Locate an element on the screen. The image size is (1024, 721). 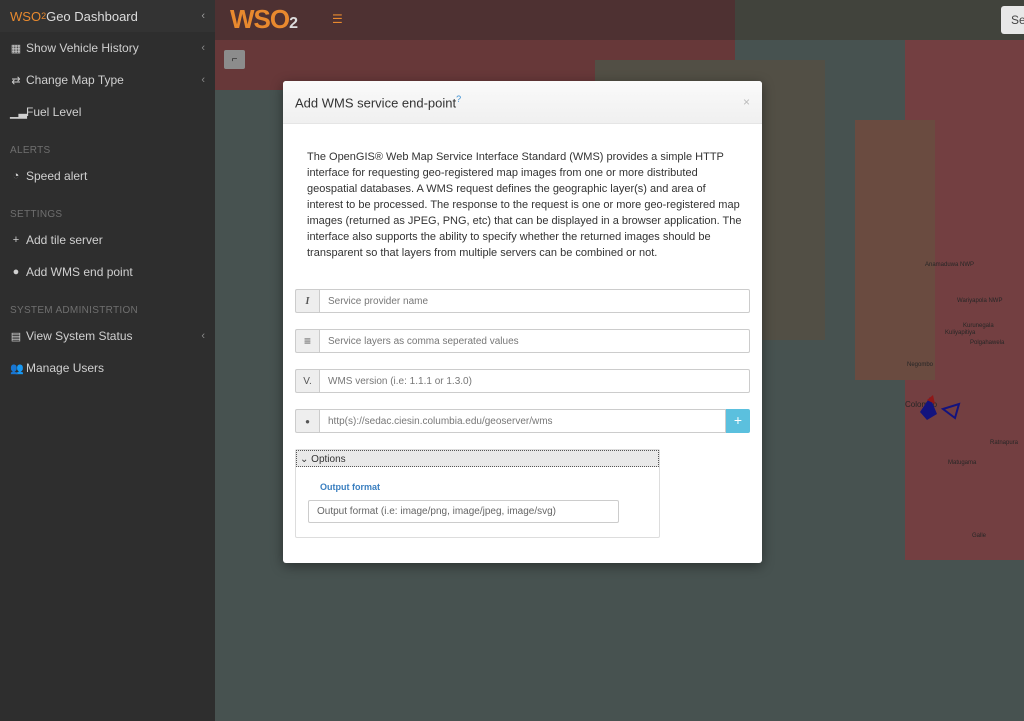
exchange-icon: ⇄ is located at coordinates (16, 80).